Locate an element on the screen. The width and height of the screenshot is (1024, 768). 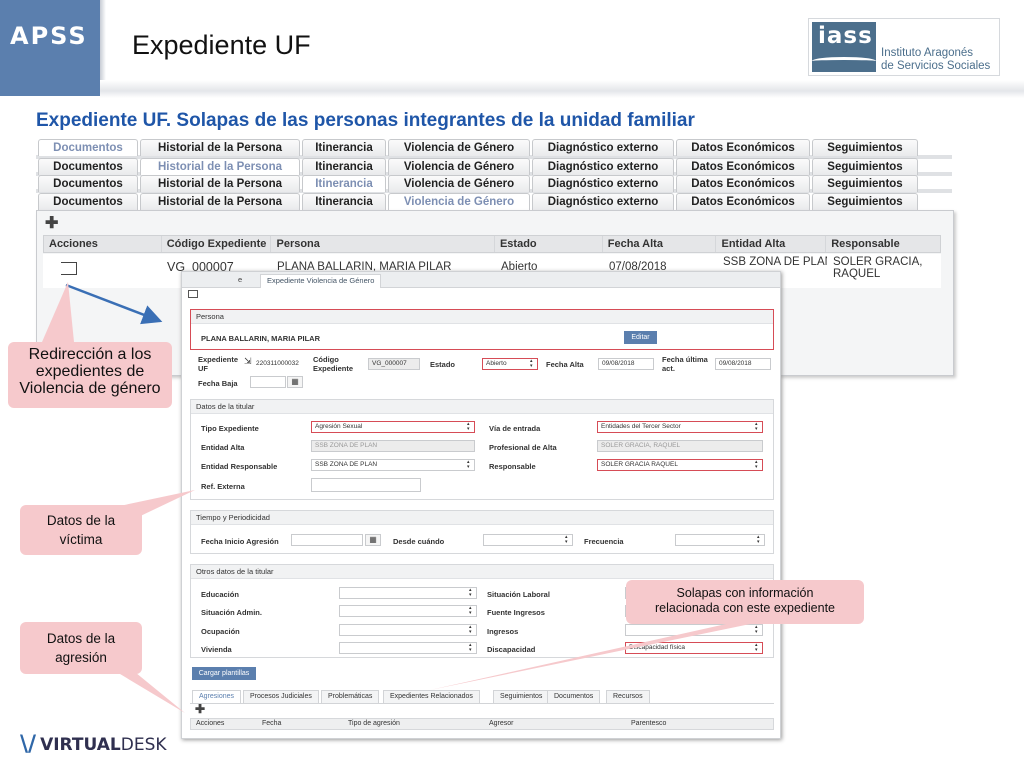
via-entrada-select: Entidades del Tercer Sector is located at coordinates (680, 427).